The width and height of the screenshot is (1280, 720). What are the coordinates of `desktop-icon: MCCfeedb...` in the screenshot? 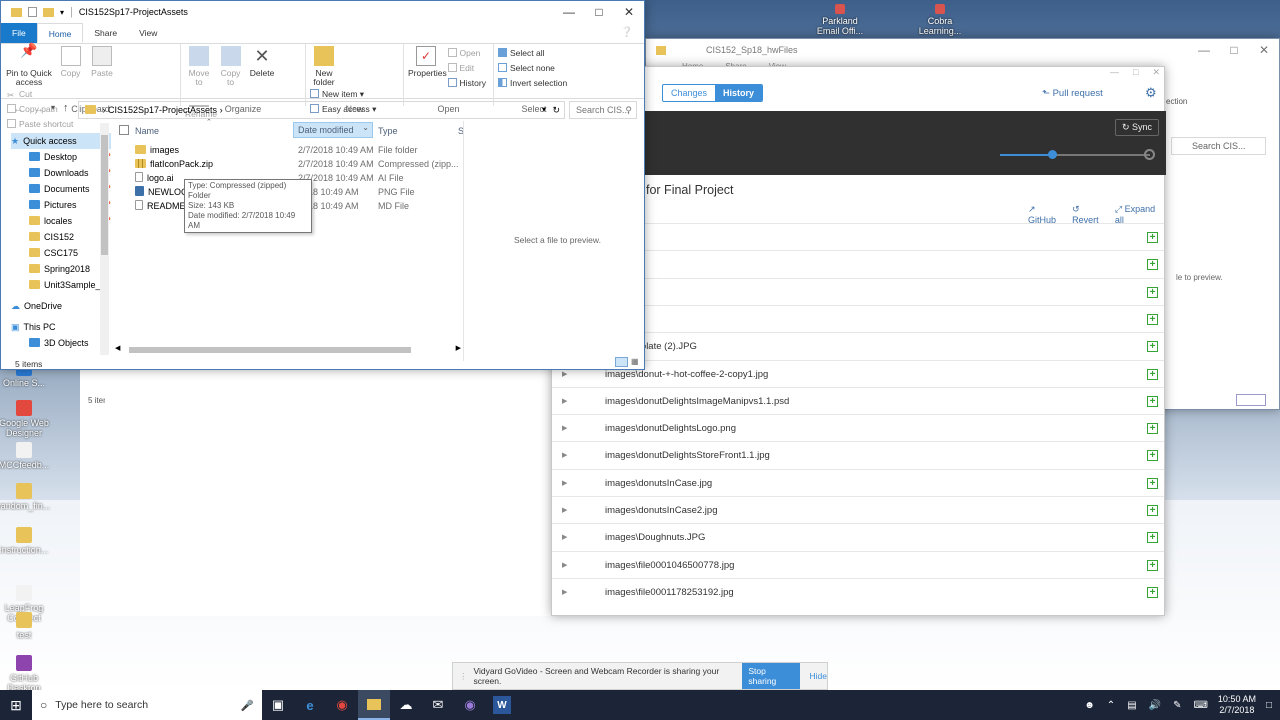 It's located at (27, 456).